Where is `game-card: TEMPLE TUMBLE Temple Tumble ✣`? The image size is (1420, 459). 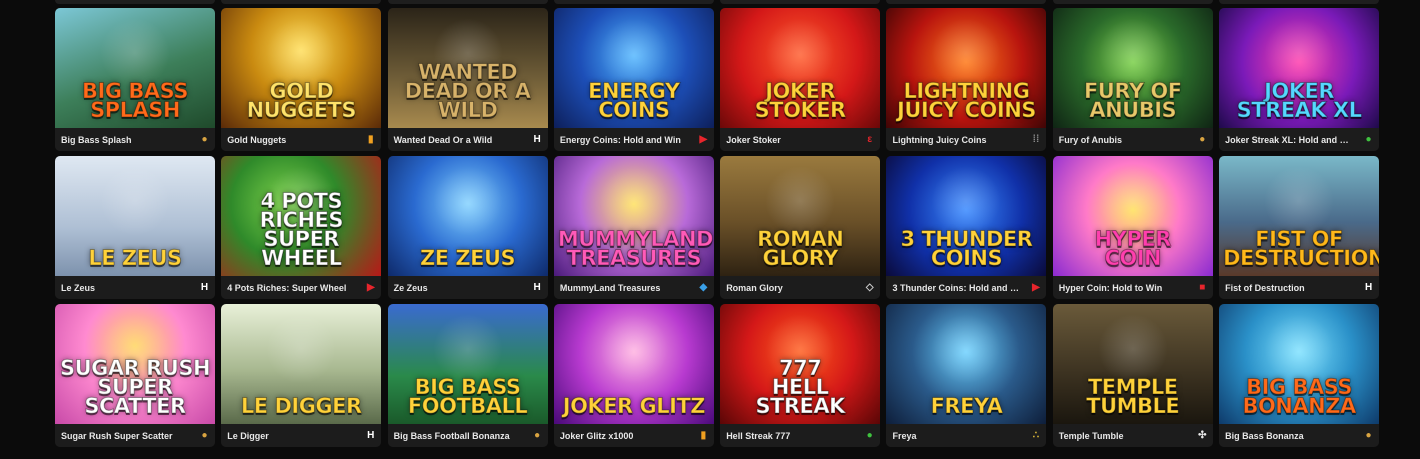 game-card: TEMPLE TUMBLE Temple Tumble ✣ is located at coordinates (1132, 375).